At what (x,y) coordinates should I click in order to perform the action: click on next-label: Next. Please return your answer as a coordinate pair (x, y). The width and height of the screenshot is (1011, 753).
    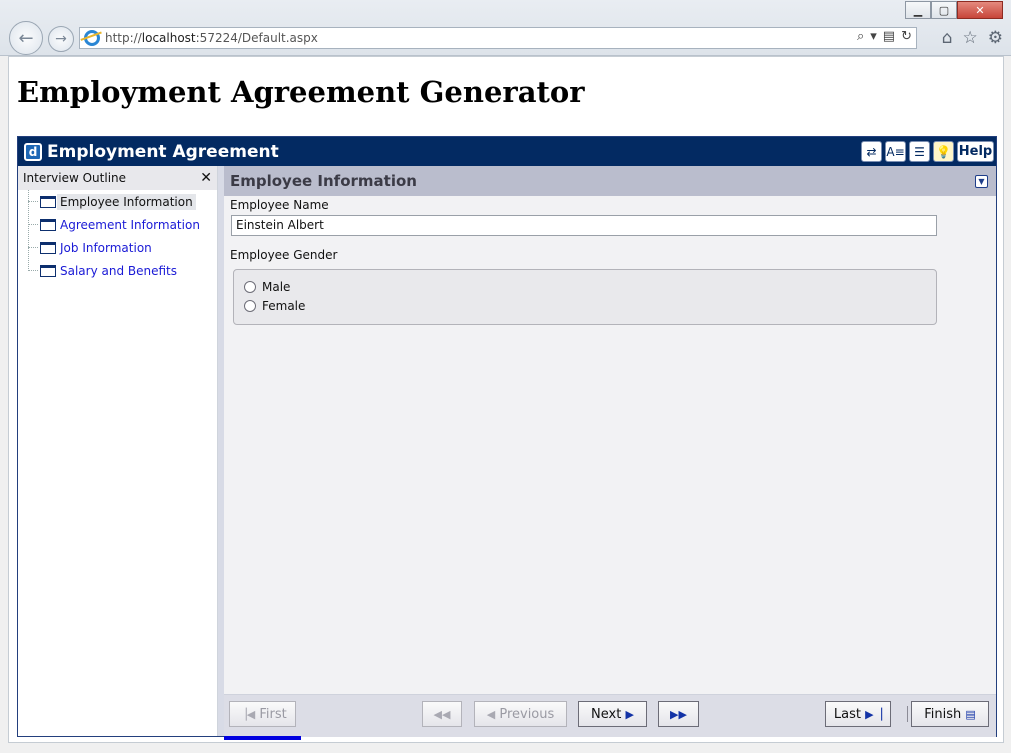
    Looking at the image, I should click on (606, 714).